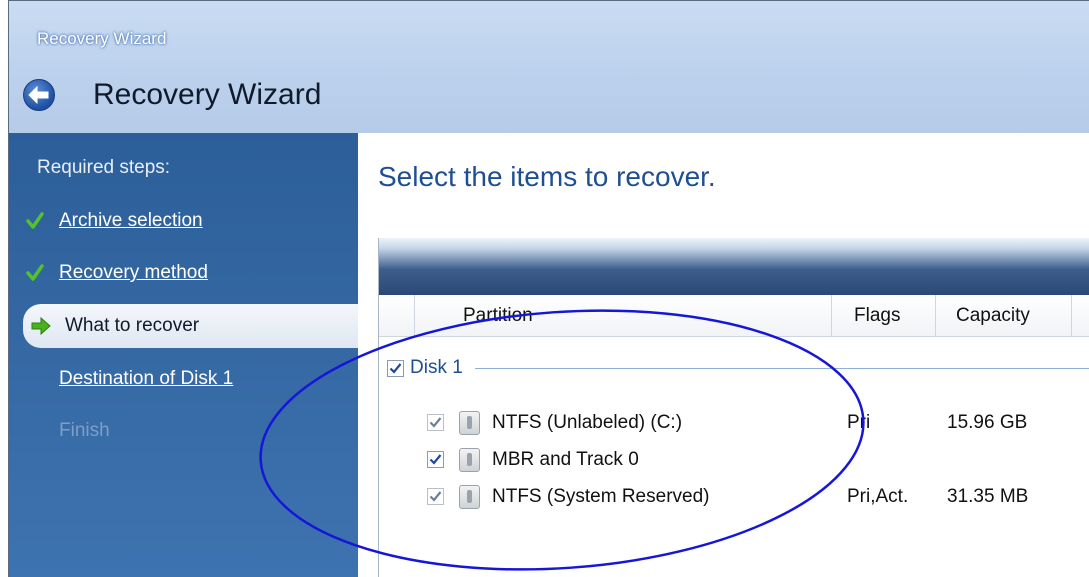  I want to click on step-finish: Finish, so click(183, 431).